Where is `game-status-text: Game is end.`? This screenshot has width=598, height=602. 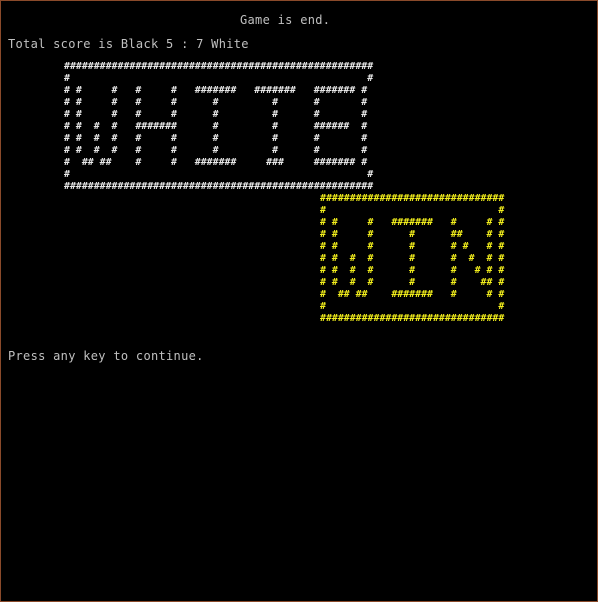
game-status-text: Game is end. is located at coordinates (285, 20).